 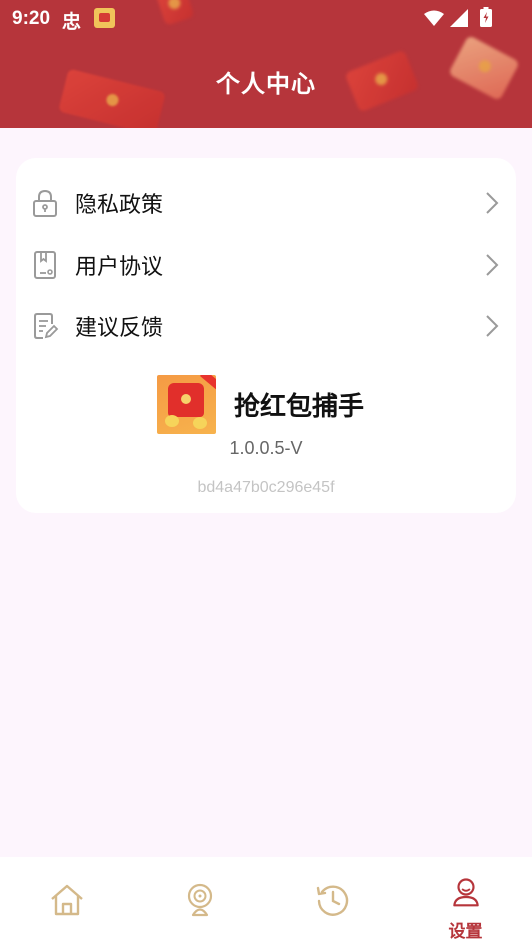 I want to click on nav-item-history, so click(x=332, y=901).